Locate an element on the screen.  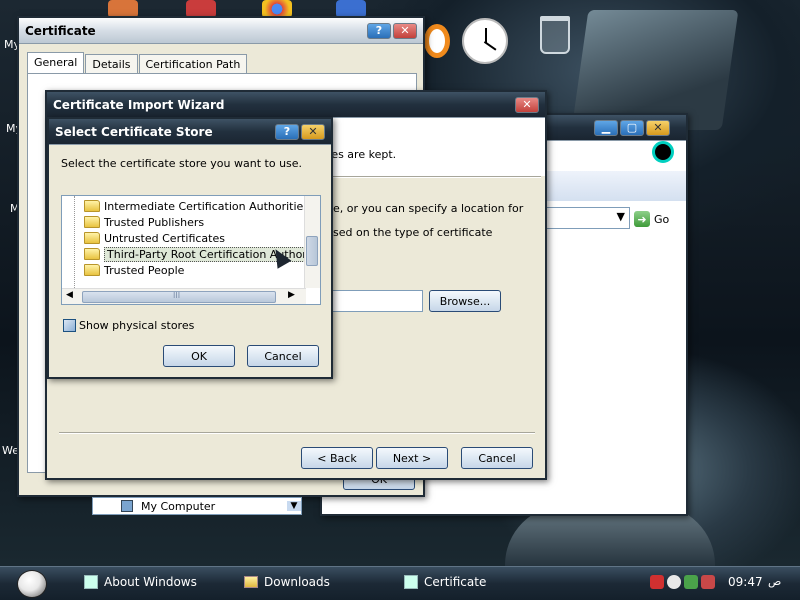
select-store-titlebar: Select Certificate Store ? ✕ is located at coordinates (190, 132).